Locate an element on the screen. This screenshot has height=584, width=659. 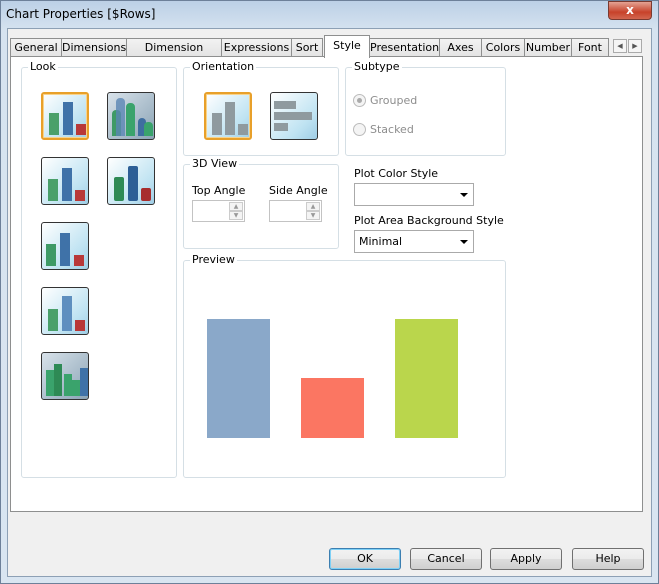
look-option-tilted-bars is located at coordinates (65, 311).